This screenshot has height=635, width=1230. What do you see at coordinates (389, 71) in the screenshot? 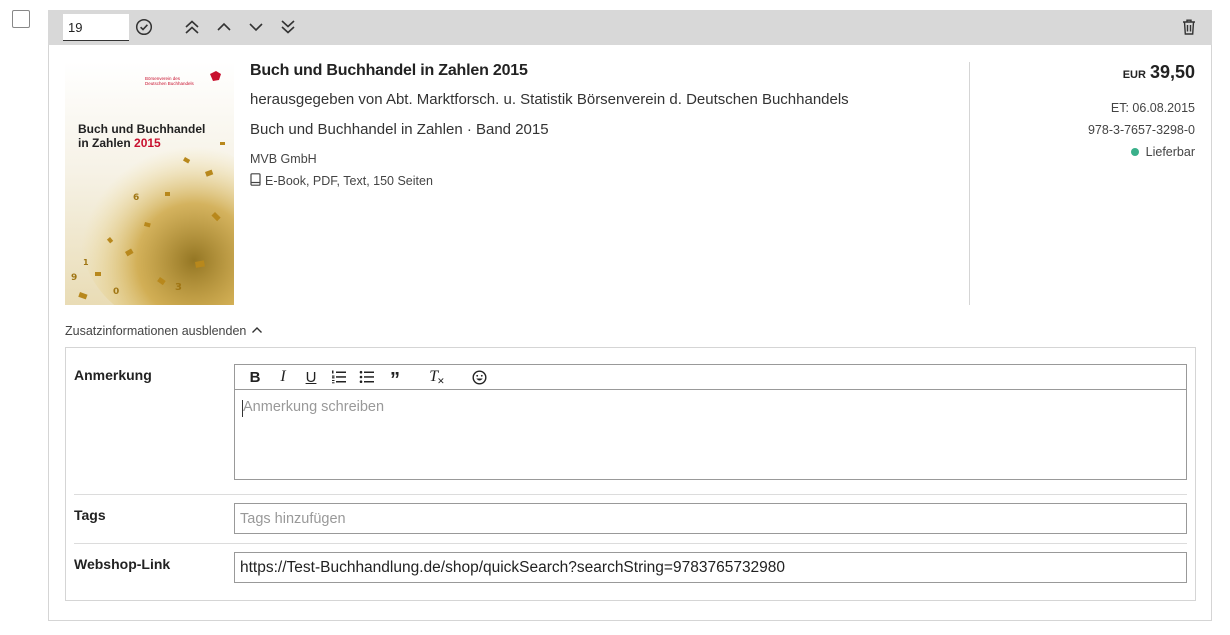
I see `book-title: Buch und Buchhandel in Zahlen 2015` at bounding box center [389, 71].